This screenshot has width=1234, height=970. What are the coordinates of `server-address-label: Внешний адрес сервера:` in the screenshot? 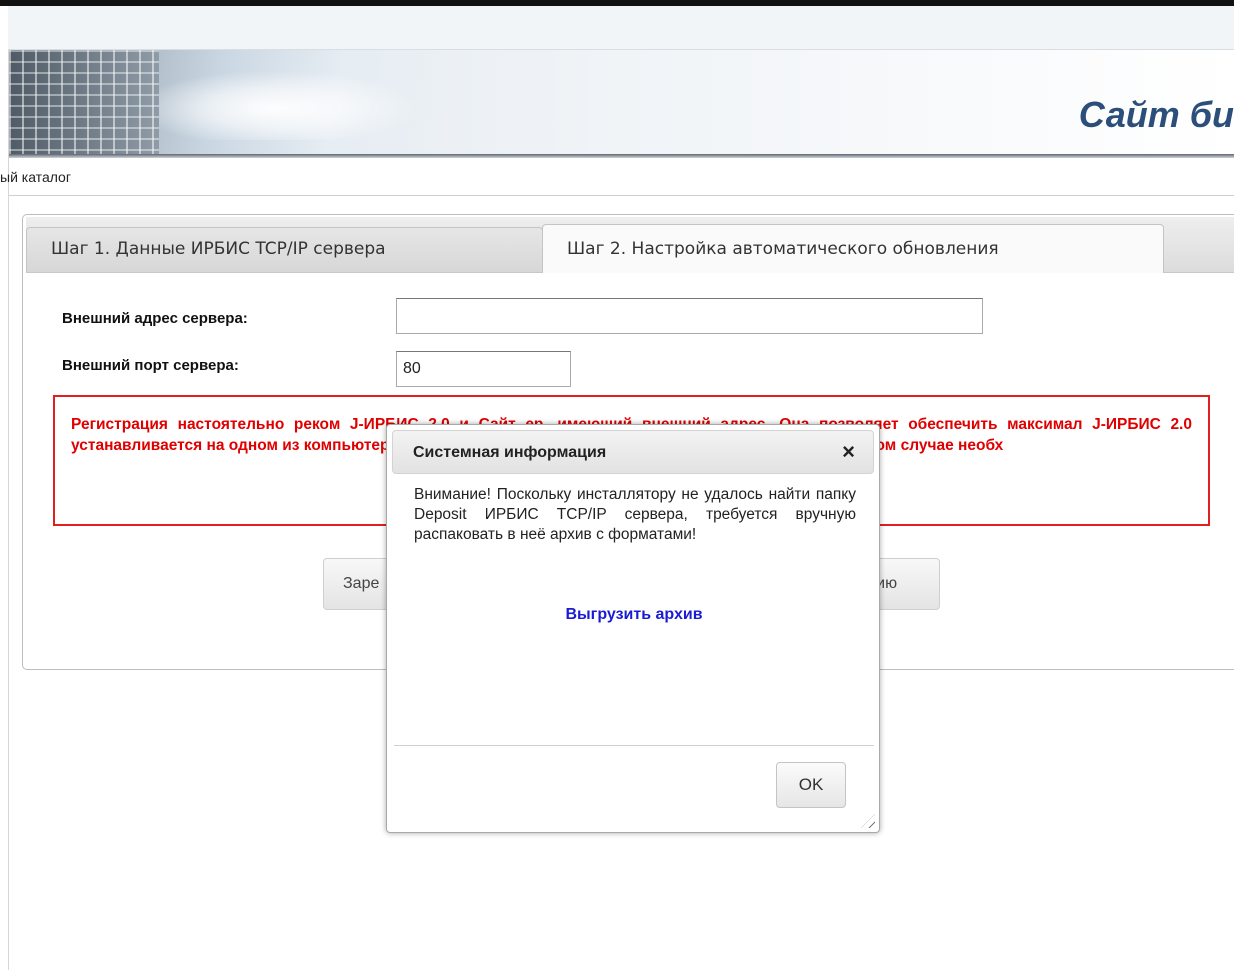 It's located at (155, 318).